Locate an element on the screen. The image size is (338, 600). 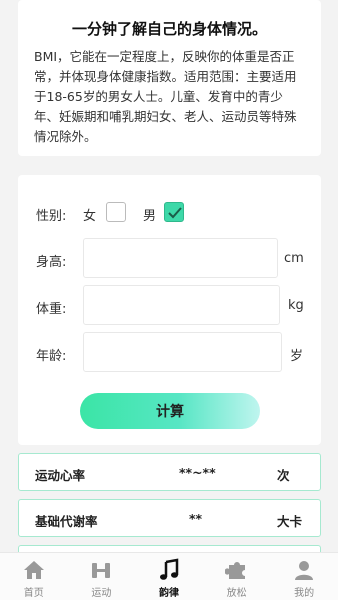
tab-rhythm: 韵律 is located at coordinates (169, 576).